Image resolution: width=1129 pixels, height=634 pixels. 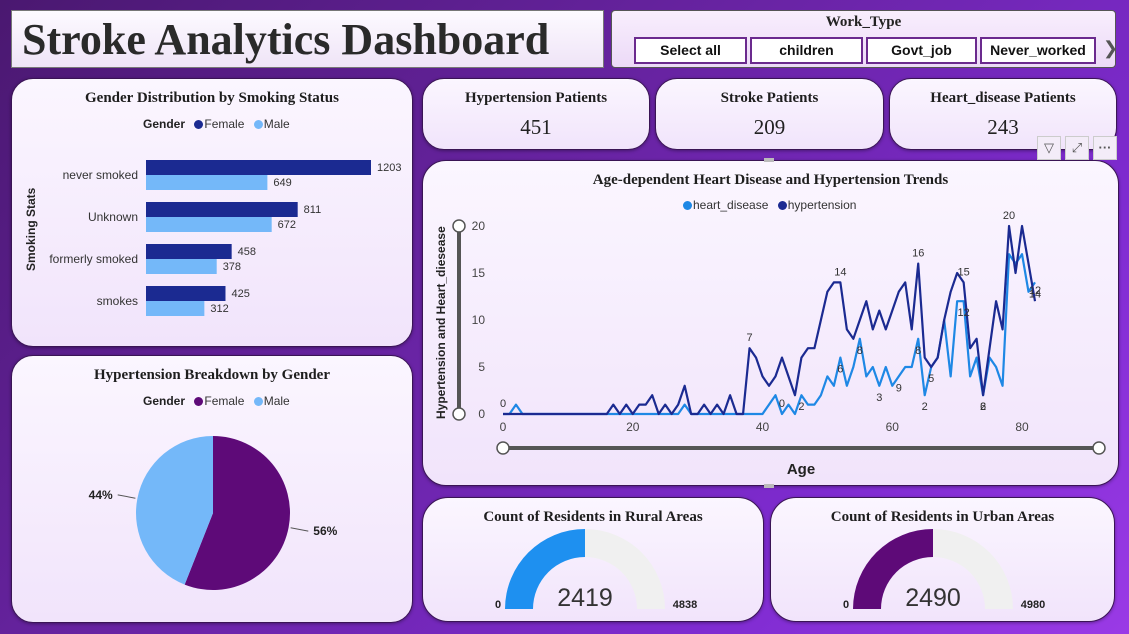 I want to click on kpi-label: Hypertension Patients, so click(x=536, y=98).